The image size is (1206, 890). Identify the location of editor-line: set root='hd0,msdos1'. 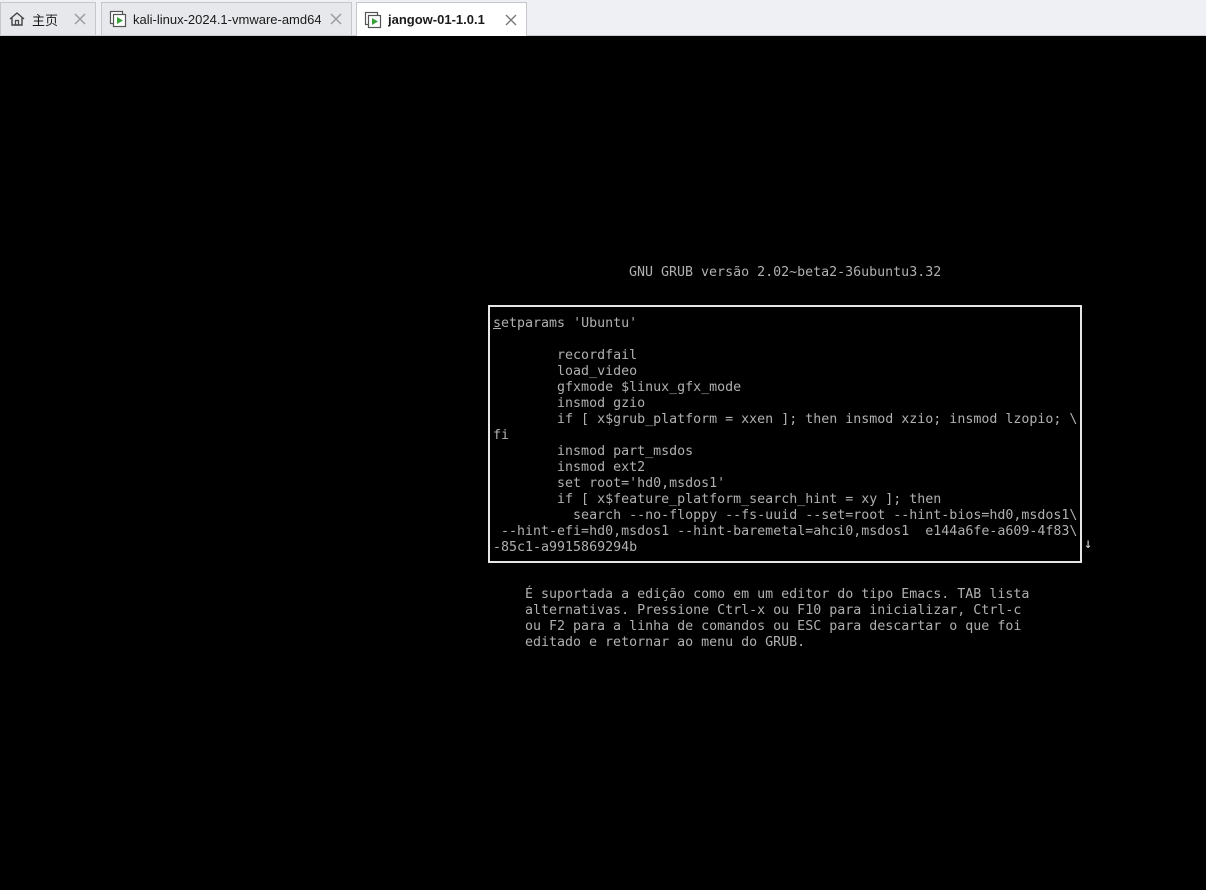
(785, 484).